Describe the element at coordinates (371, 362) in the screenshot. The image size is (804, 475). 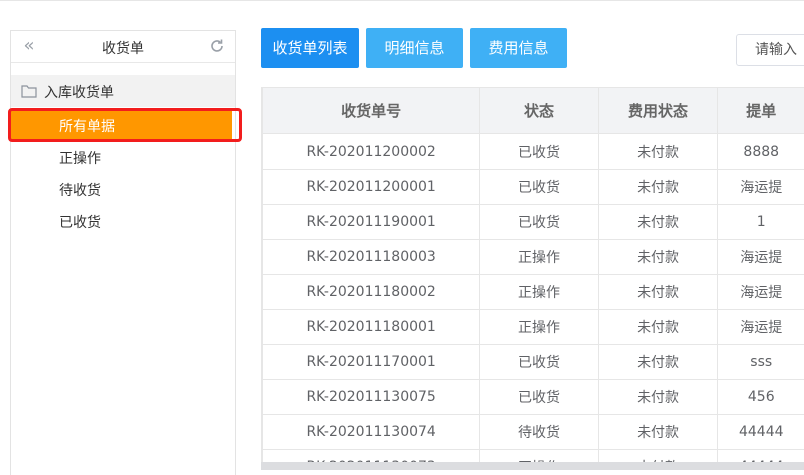
I see `cell-receipt-no: RK-202011170001` at that location.